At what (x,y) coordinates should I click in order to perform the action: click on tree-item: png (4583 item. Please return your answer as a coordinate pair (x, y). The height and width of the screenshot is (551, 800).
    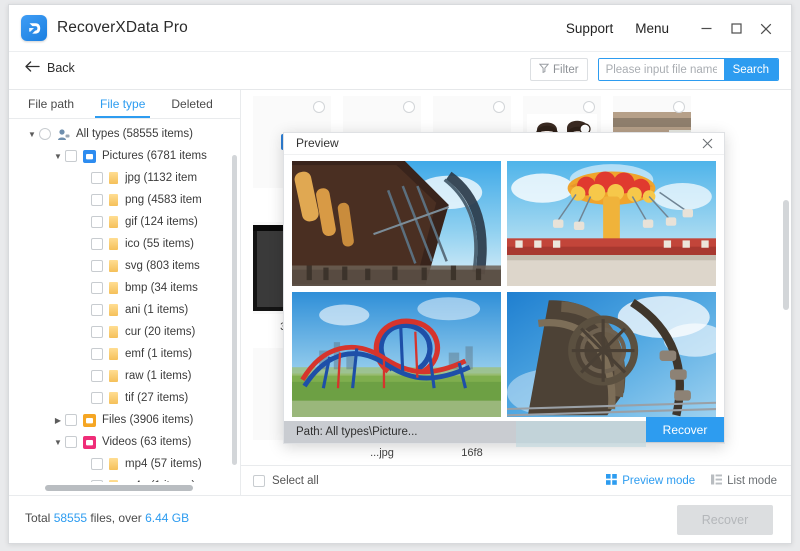
    Looking at the image, I should click on (124, 200).